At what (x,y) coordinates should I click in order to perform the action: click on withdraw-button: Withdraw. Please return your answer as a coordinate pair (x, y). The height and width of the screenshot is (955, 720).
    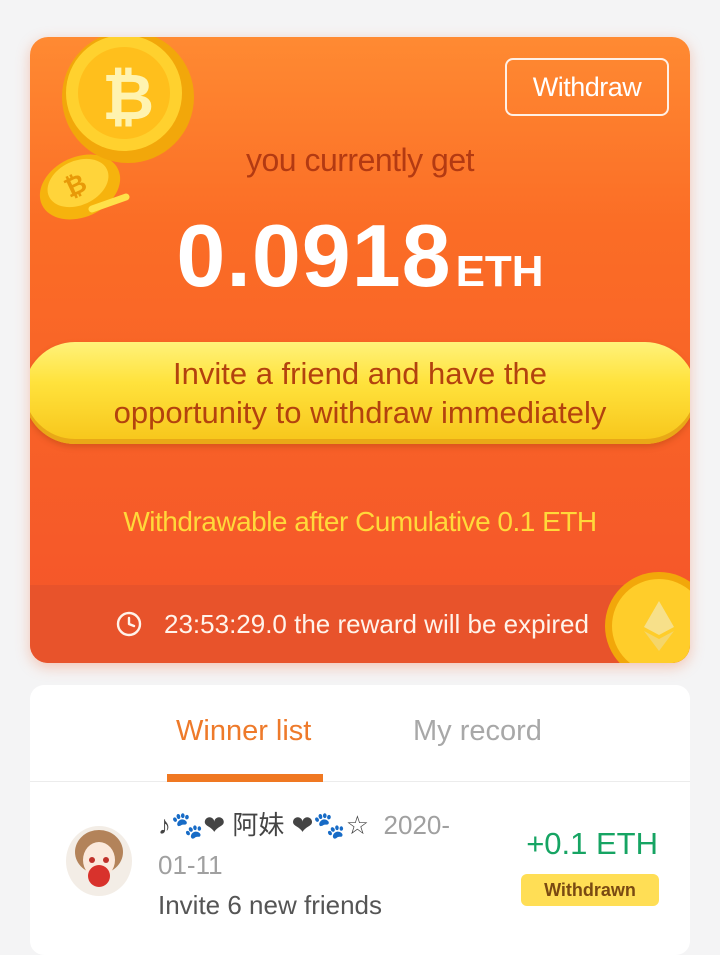
    Looking at the image, I should click on (587, 87).